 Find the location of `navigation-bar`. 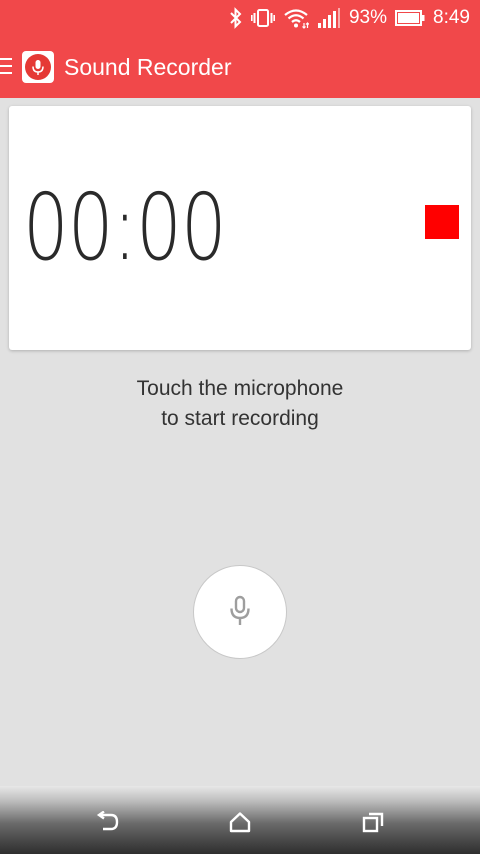

navigation-bar is located at coordinates (240, 820).